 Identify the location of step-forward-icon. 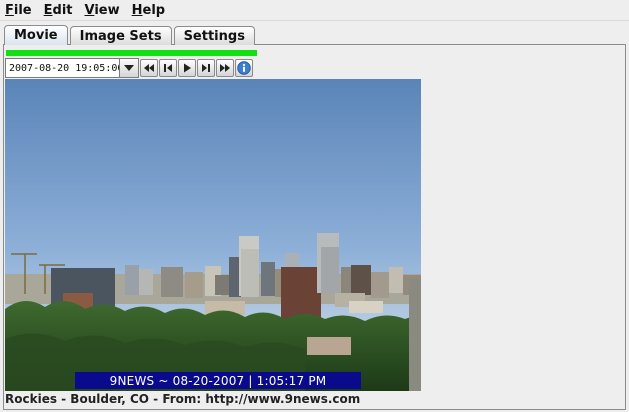
(206, 68).